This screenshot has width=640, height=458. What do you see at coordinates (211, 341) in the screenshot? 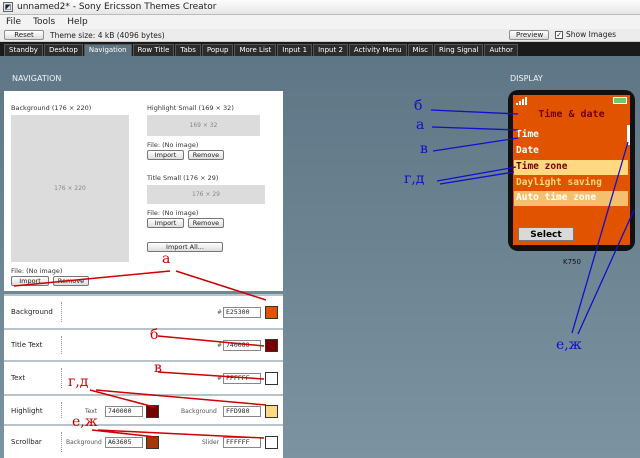
I see `red-arrow-b` at bounding box center [211, 341].